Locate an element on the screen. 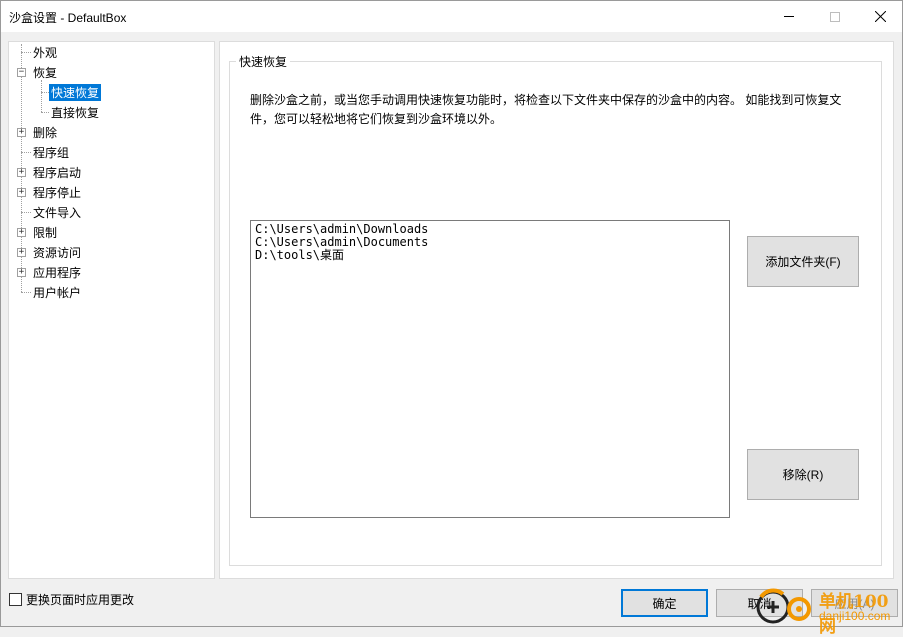 The image size is (903, 637). close-button is located at coordinates (880, 16).